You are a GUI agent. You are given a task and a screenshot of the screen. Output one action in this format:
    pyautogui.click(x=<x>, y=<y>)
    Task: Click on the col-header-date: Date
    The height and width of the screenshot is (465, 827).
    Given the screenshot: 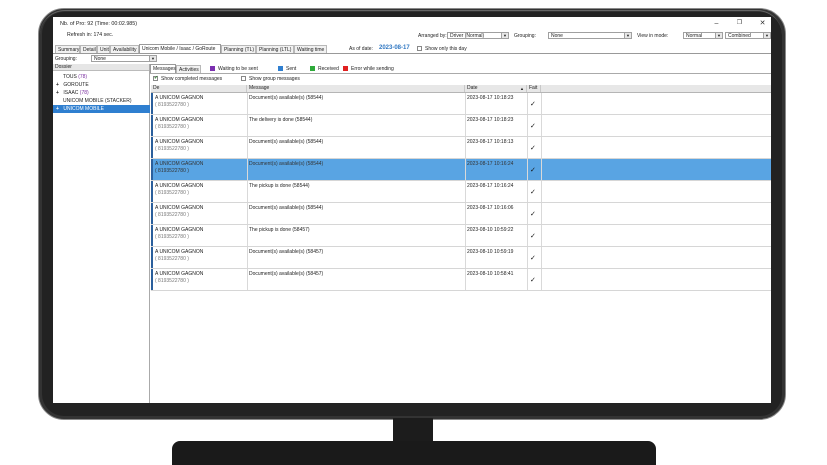 What is the action you would take?
    pyautogui.click(x=496, y=88)
    